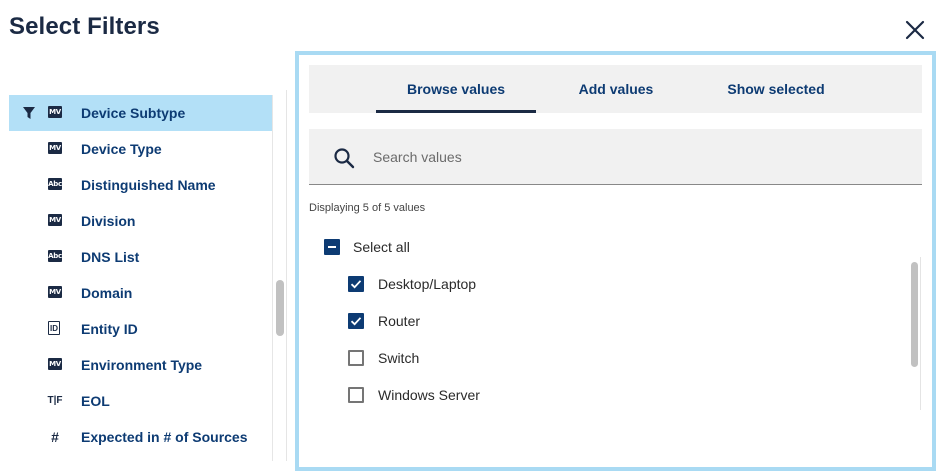 This screenshot has width=943, height=471. I want to click on search-box, so click(615, 157).